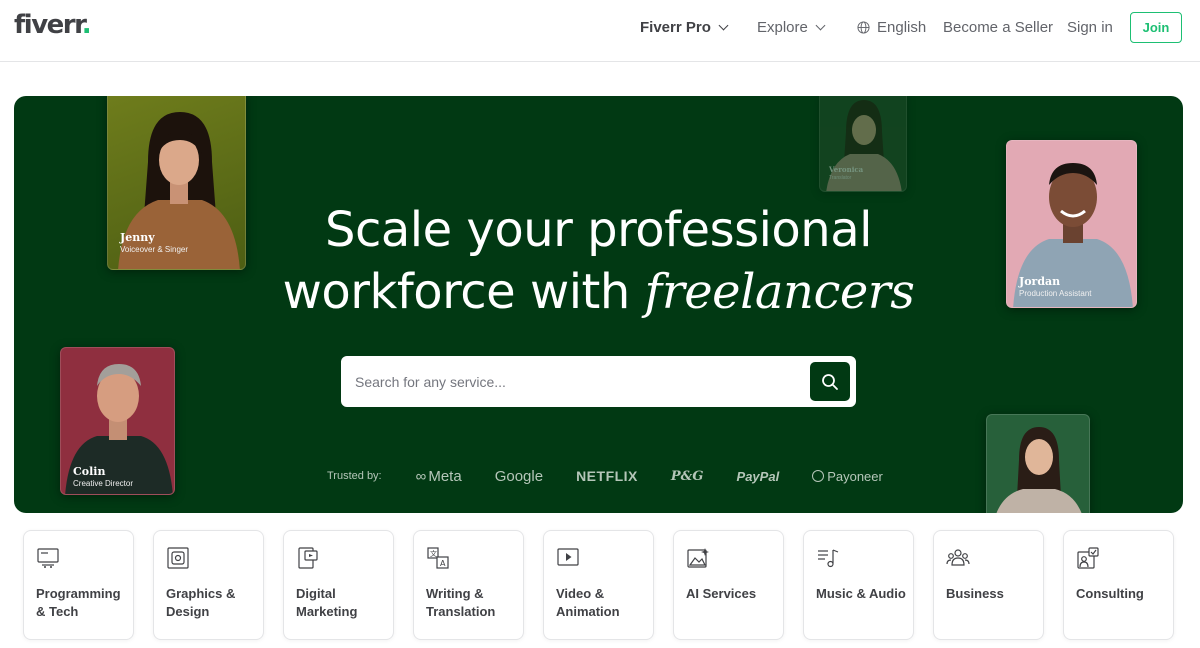  What do you see at coordinates (308, 558) in the screenshot?
I see `marketing-icon` at bounding box center [308, 558].